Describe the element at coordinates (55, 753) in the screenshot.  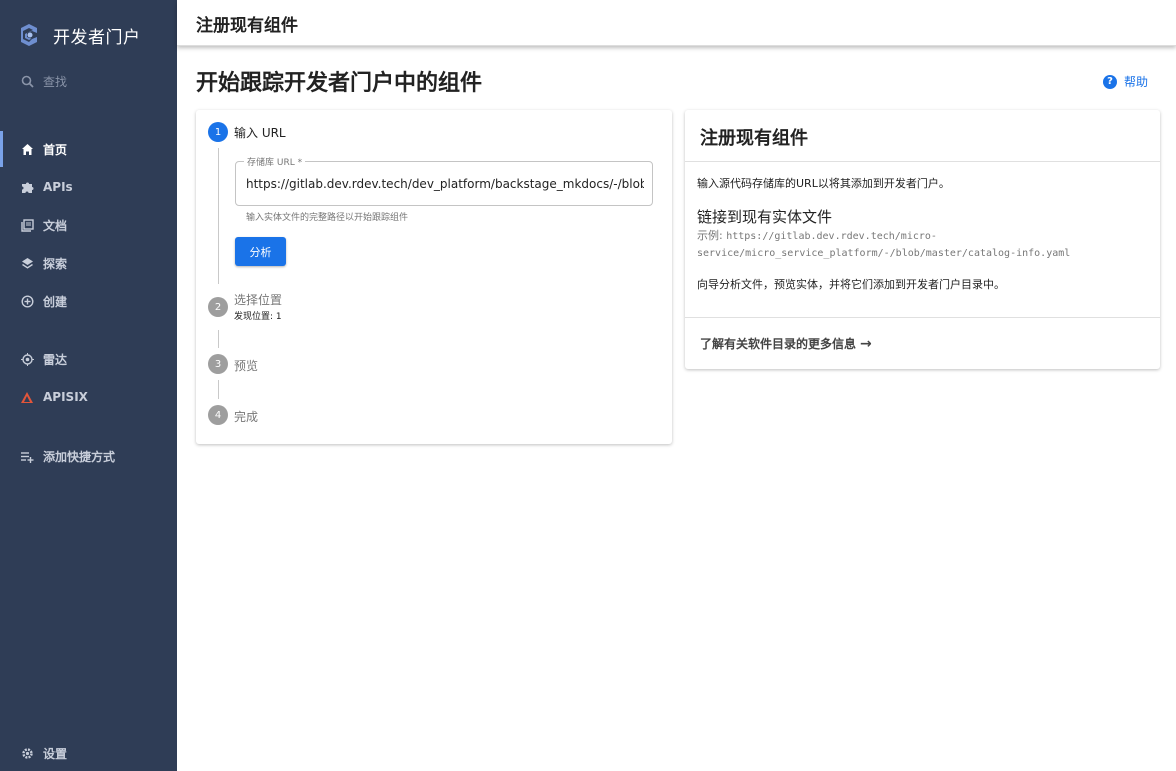
I see `sidebar-item-label: 设置` at that location.